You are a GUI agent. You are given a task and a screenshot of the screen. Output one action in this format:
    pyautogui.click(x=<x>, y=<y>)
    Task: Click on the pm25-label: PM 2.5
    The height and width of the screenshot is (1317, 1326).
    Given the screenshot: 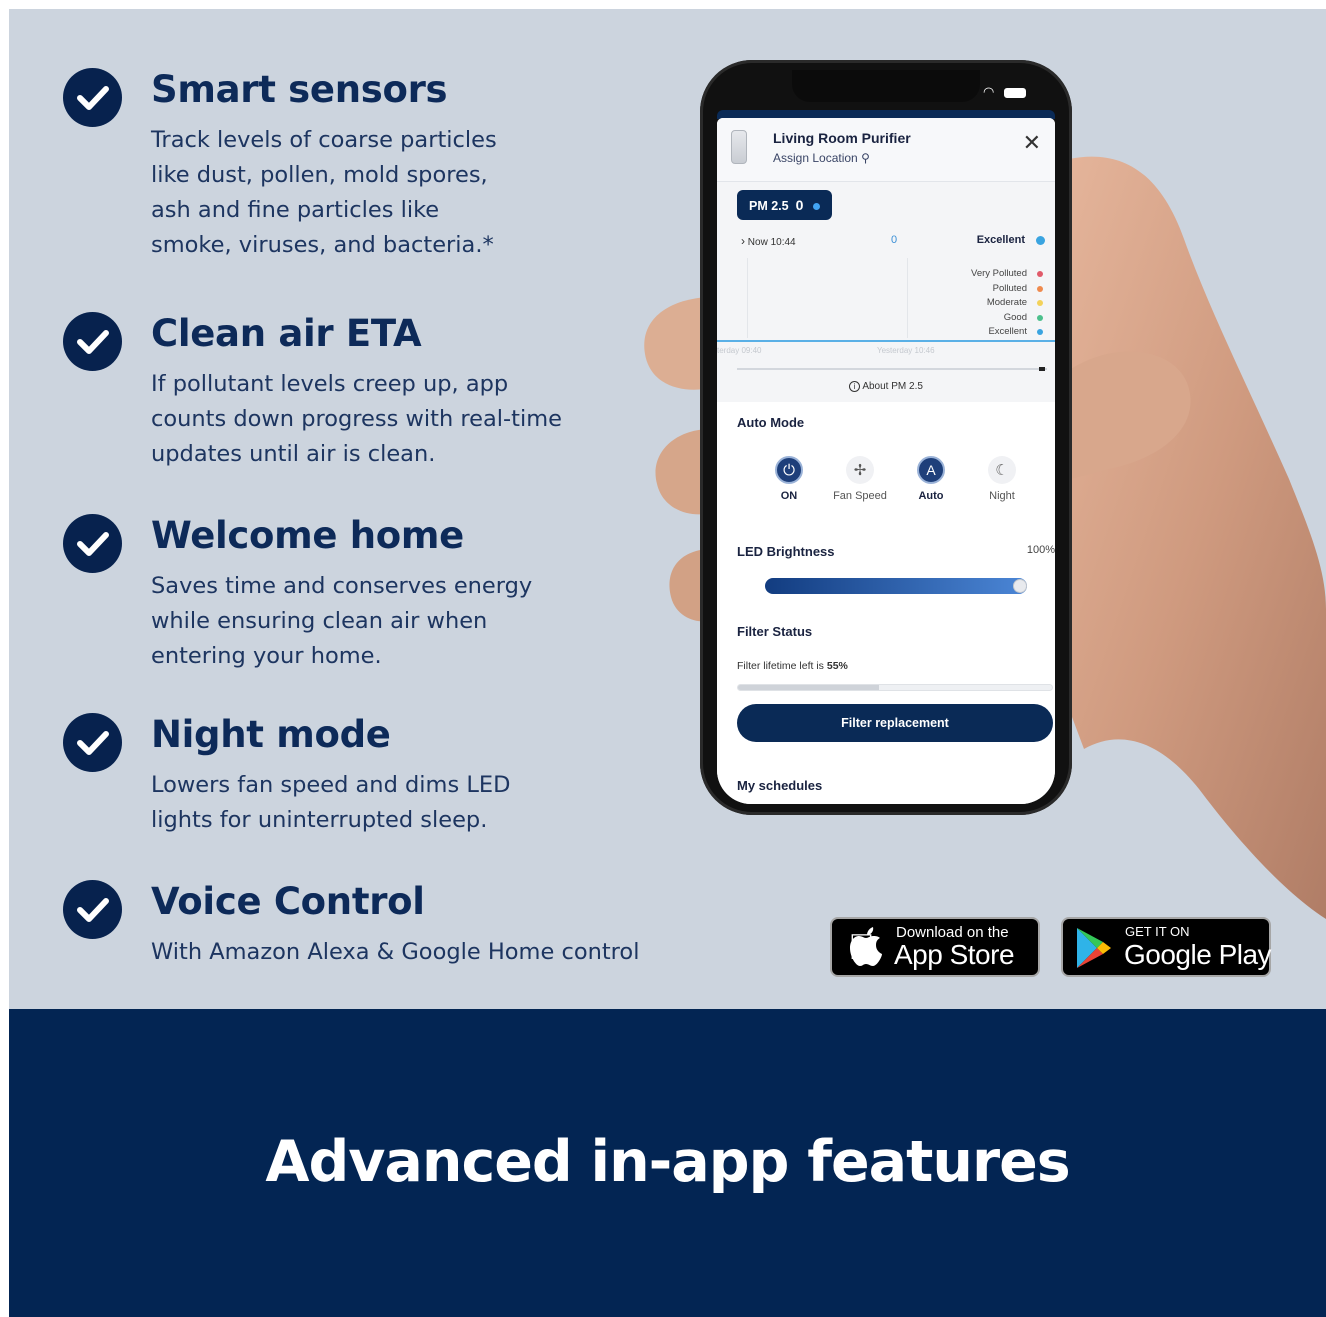 What is the action you would take?
    pyautogui.click(x=769, y=206)
    